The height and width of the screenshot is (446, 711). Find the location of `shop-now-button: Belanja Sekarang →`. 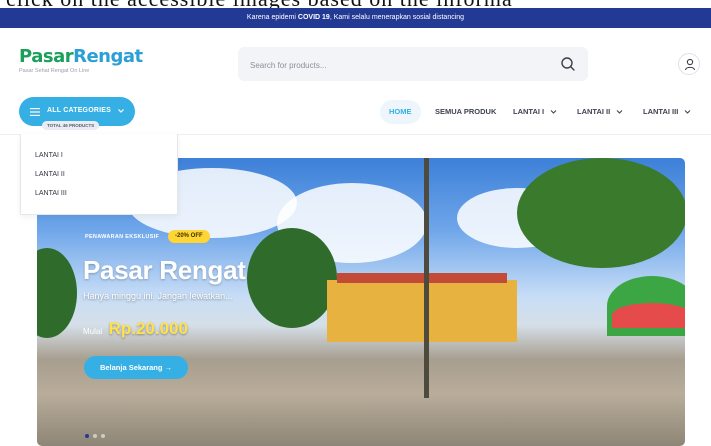

shop-now-button: Belanja Sekarang → is located at coordinates (136, 367).